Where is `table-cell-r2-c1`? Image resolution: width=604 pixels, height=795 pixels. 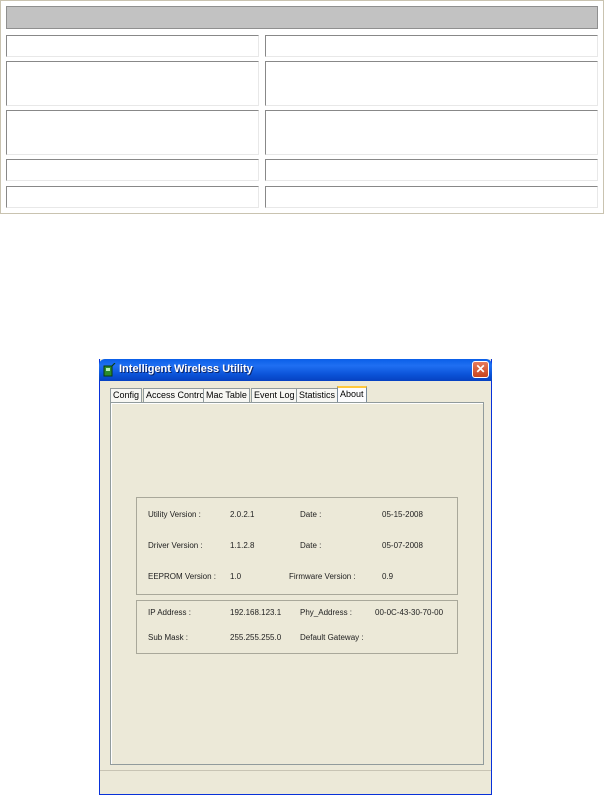
table-cell-r2-c1 is located at coordinates (132, 83).